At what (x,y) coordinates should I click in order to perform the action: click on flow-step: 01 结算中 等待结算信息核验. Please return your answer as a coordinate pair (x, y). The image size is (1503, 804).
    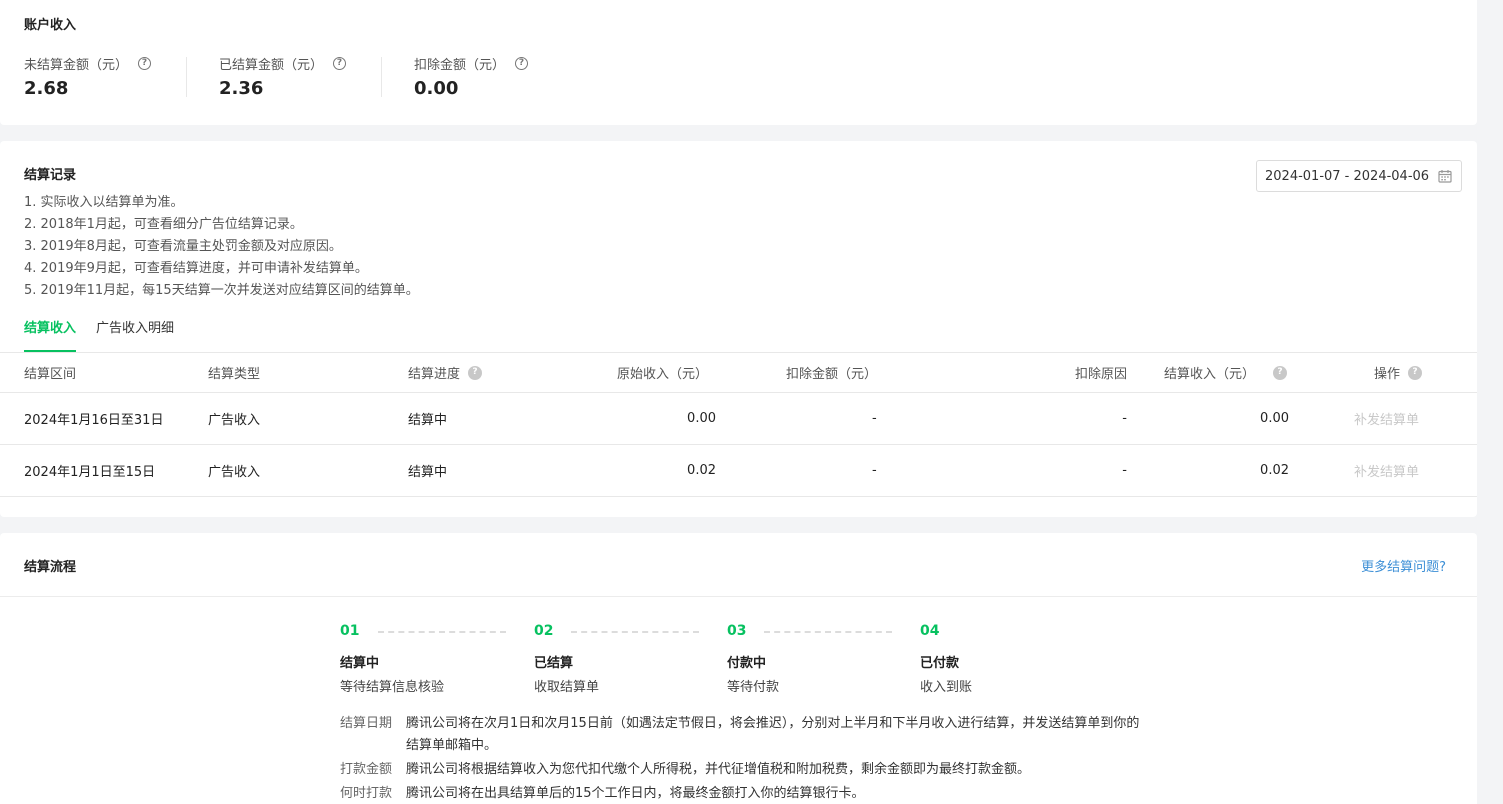
    Looking at the image, I should click on (392, 659).